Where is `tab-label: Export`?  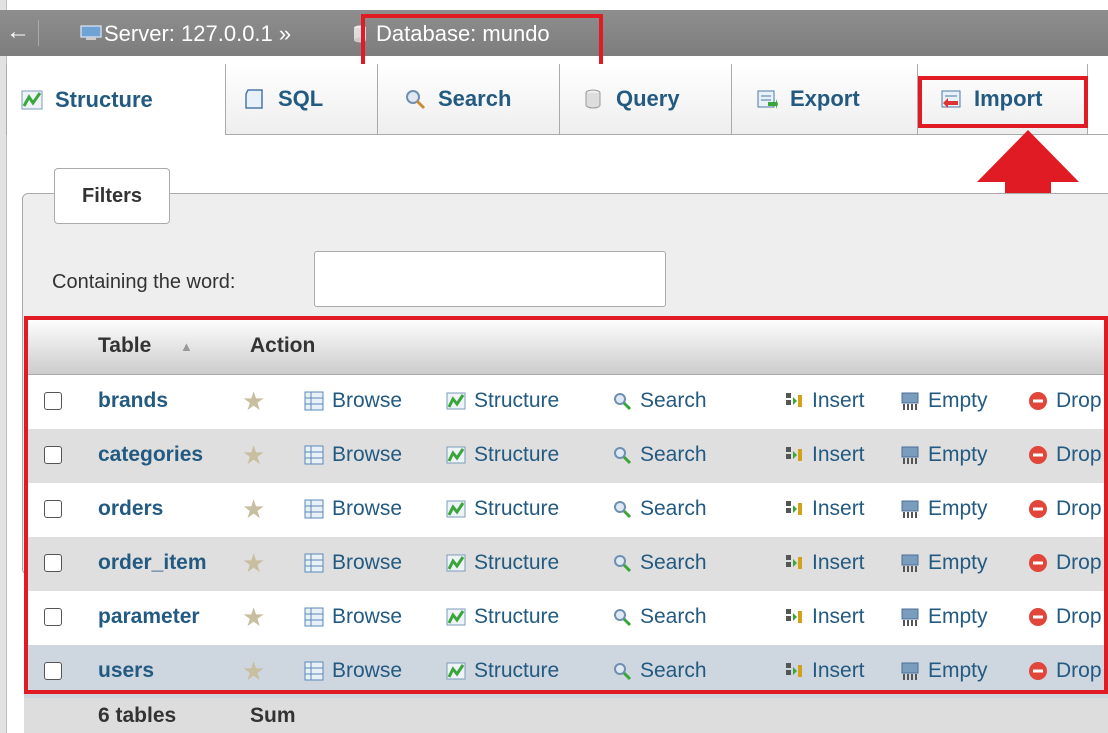 tab-label: Export is located at coordinates (825, 98).